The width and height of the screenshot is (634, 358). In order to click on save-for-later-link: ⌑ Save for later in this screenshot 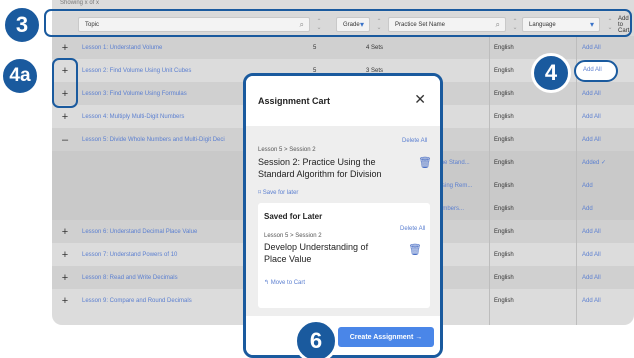, I will do `click(278, 192)`.